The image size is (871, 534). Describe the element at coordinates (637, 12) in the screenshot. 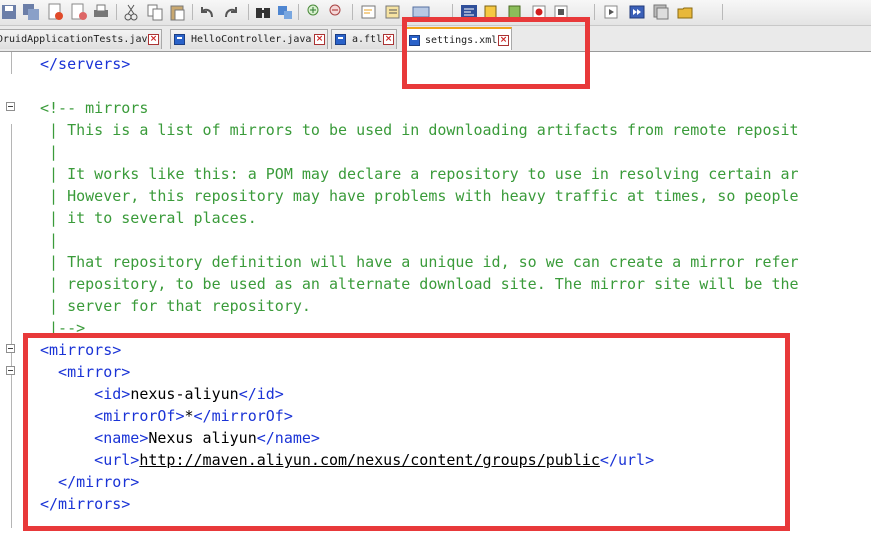

I see `run-macro-multiple-icon` at that location.